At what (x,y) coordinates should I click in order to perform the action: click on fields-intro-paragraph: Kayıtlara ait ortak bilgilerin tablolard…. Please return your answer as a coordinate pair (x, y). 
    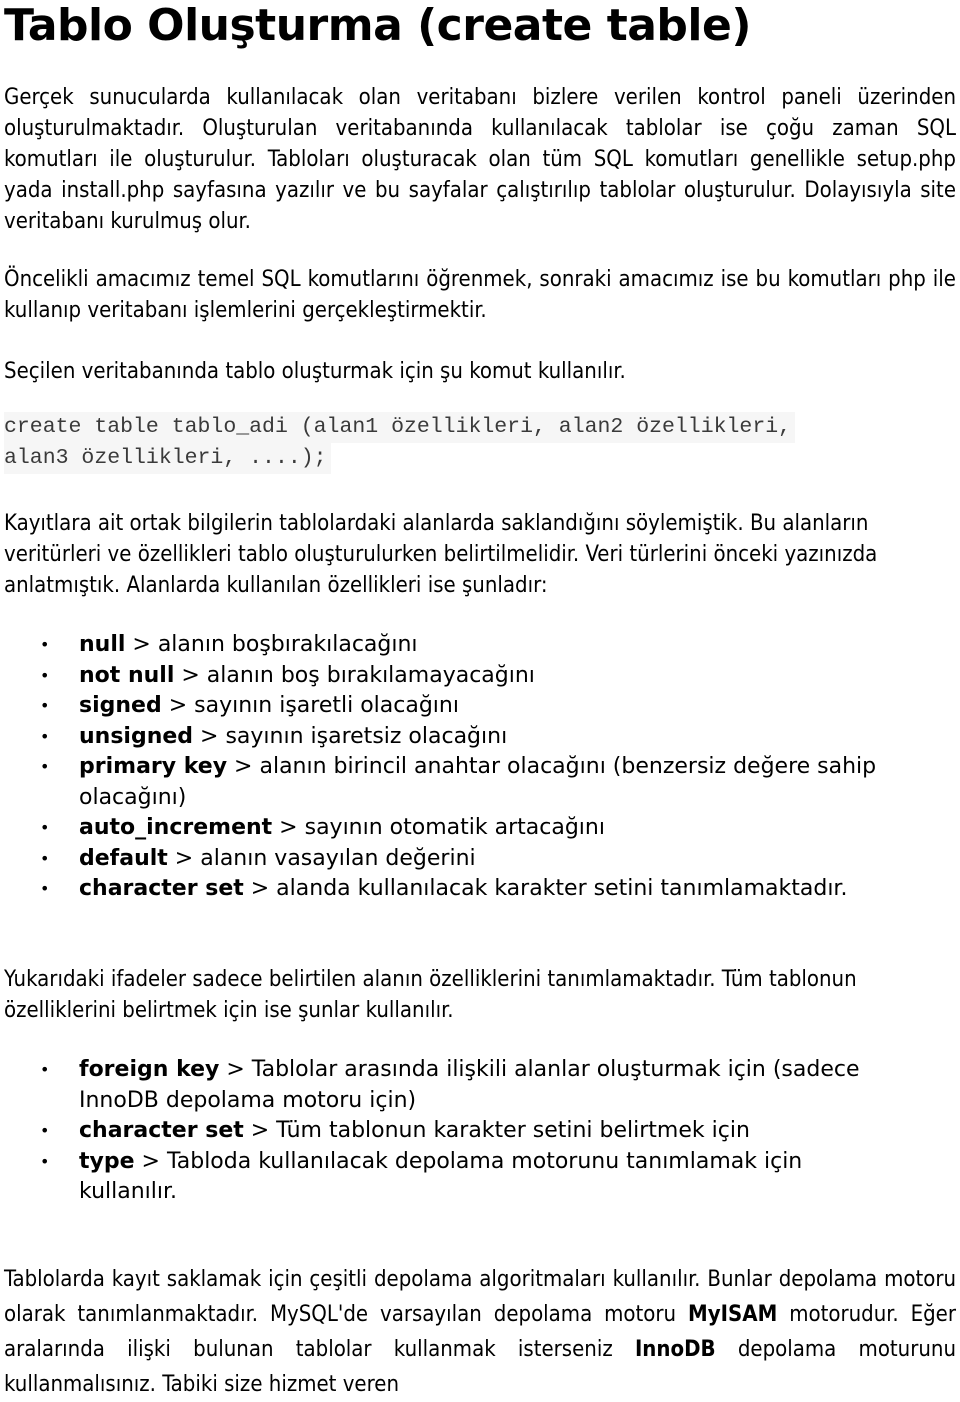
    Looking at the image, I should click on (441, 554).